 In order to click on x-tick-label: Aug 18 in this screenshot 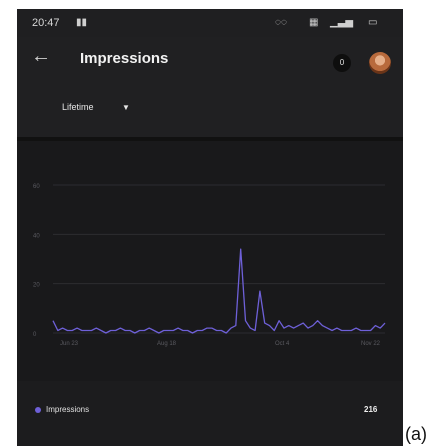, I will do `click(167, 344)`.